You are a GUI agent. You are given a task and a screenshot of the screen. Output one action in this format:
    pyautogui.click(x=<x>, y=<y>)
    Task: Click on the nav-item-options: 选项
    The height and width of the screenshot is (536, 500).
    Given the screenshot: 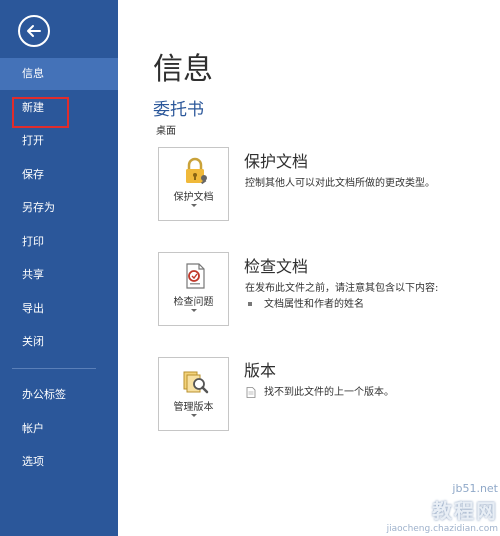 What is the action you would take?
    pyautogui.click(x=59, y=462)
    